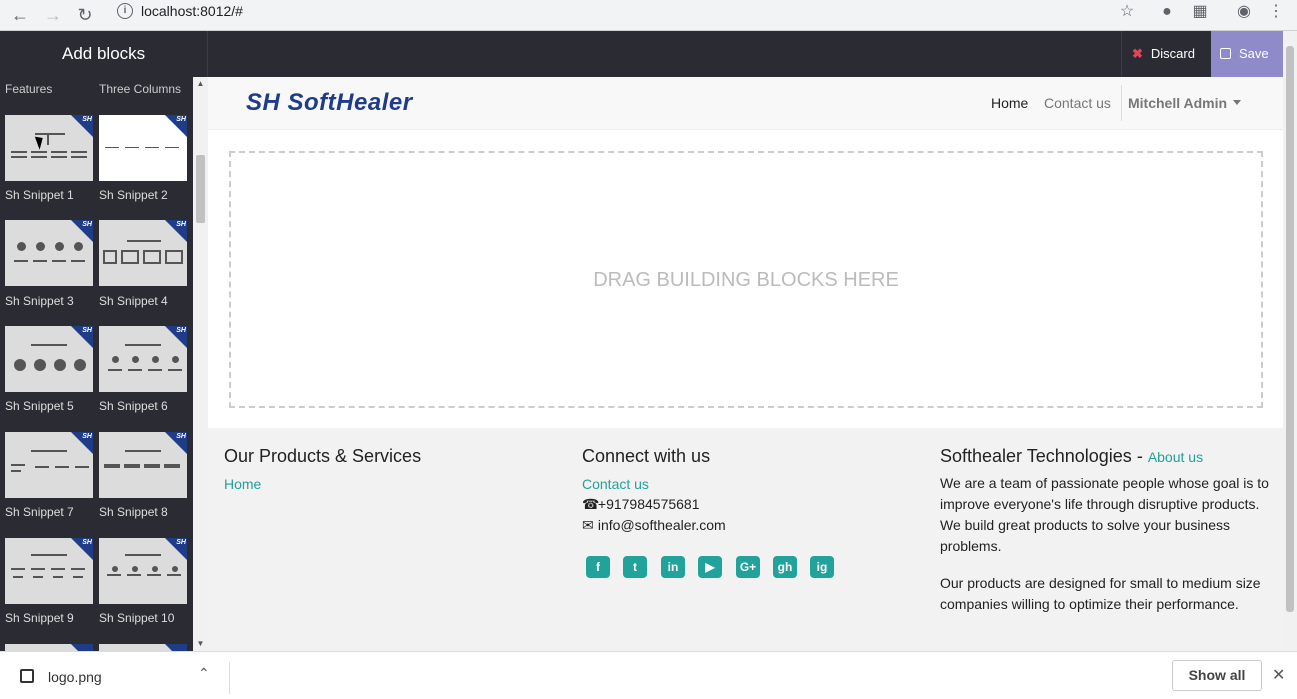  Describe the element at coordinates (39, 406) in the screenshot. I see `snippet-label: Sh Snippet 5` at that location.